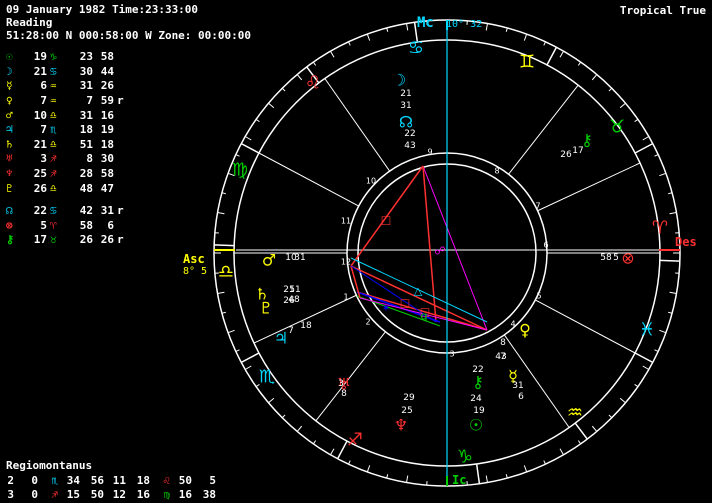  What do you see at coordinates (660, 228) in the screenshot?
I see `zodiac-sign-icon: ♈` at bounding box center [660, 228].